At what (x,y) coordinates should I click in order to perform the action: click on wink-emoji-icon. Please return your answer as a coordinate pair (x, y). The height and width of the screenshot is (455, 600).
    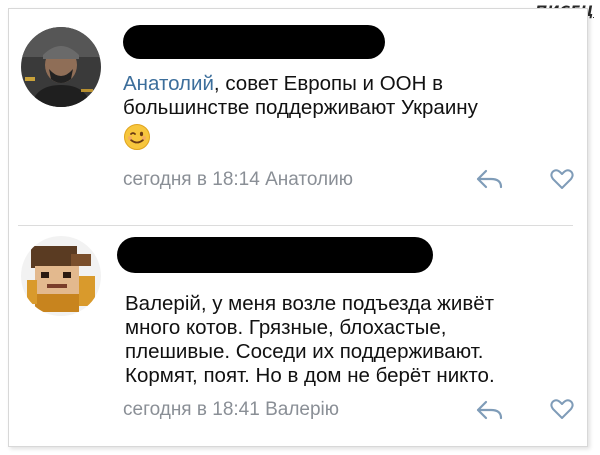
    Looking at the image, I should click on (343, 140).